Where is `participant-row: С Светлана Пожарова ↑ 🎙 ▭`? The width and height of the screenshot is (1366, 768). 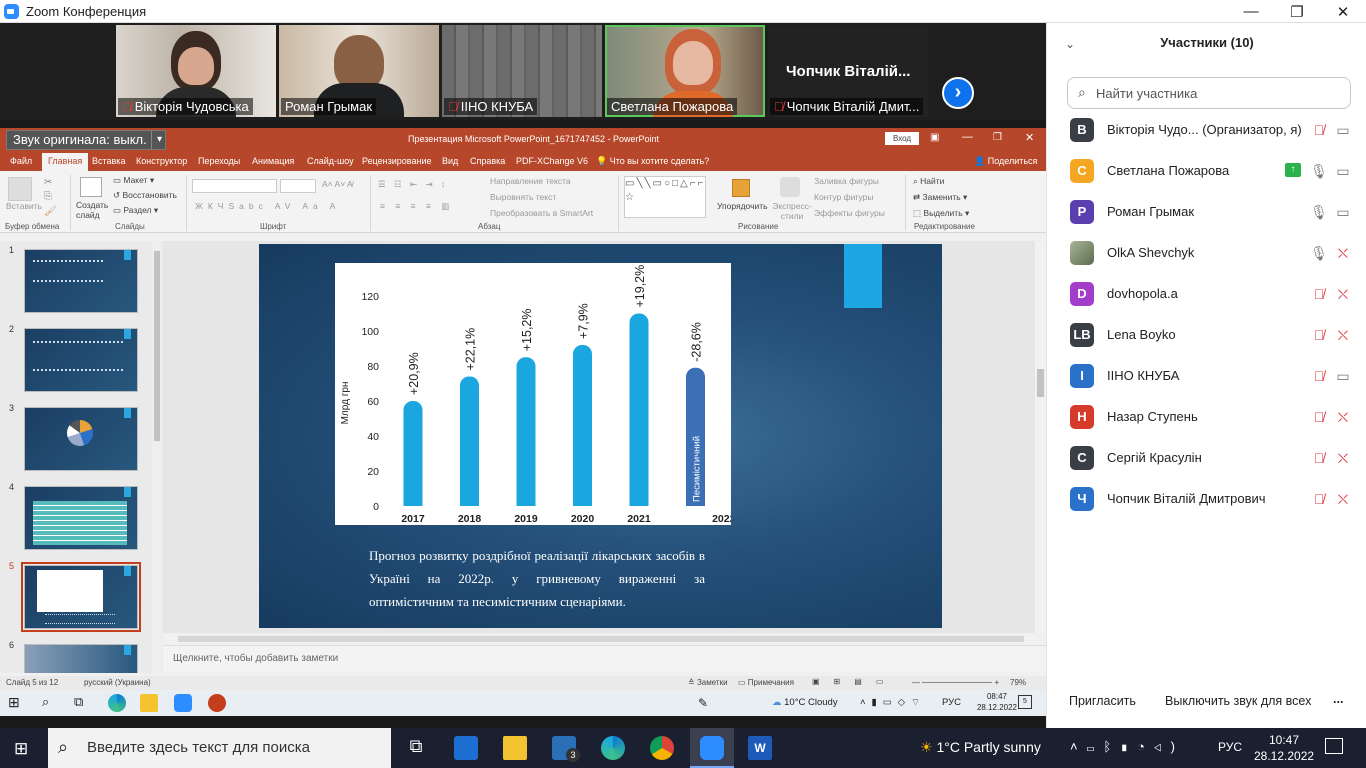
participant-row: С Светлана Пожарова ↑ 🎙 ▭ is located at coordinates (1206, 171).